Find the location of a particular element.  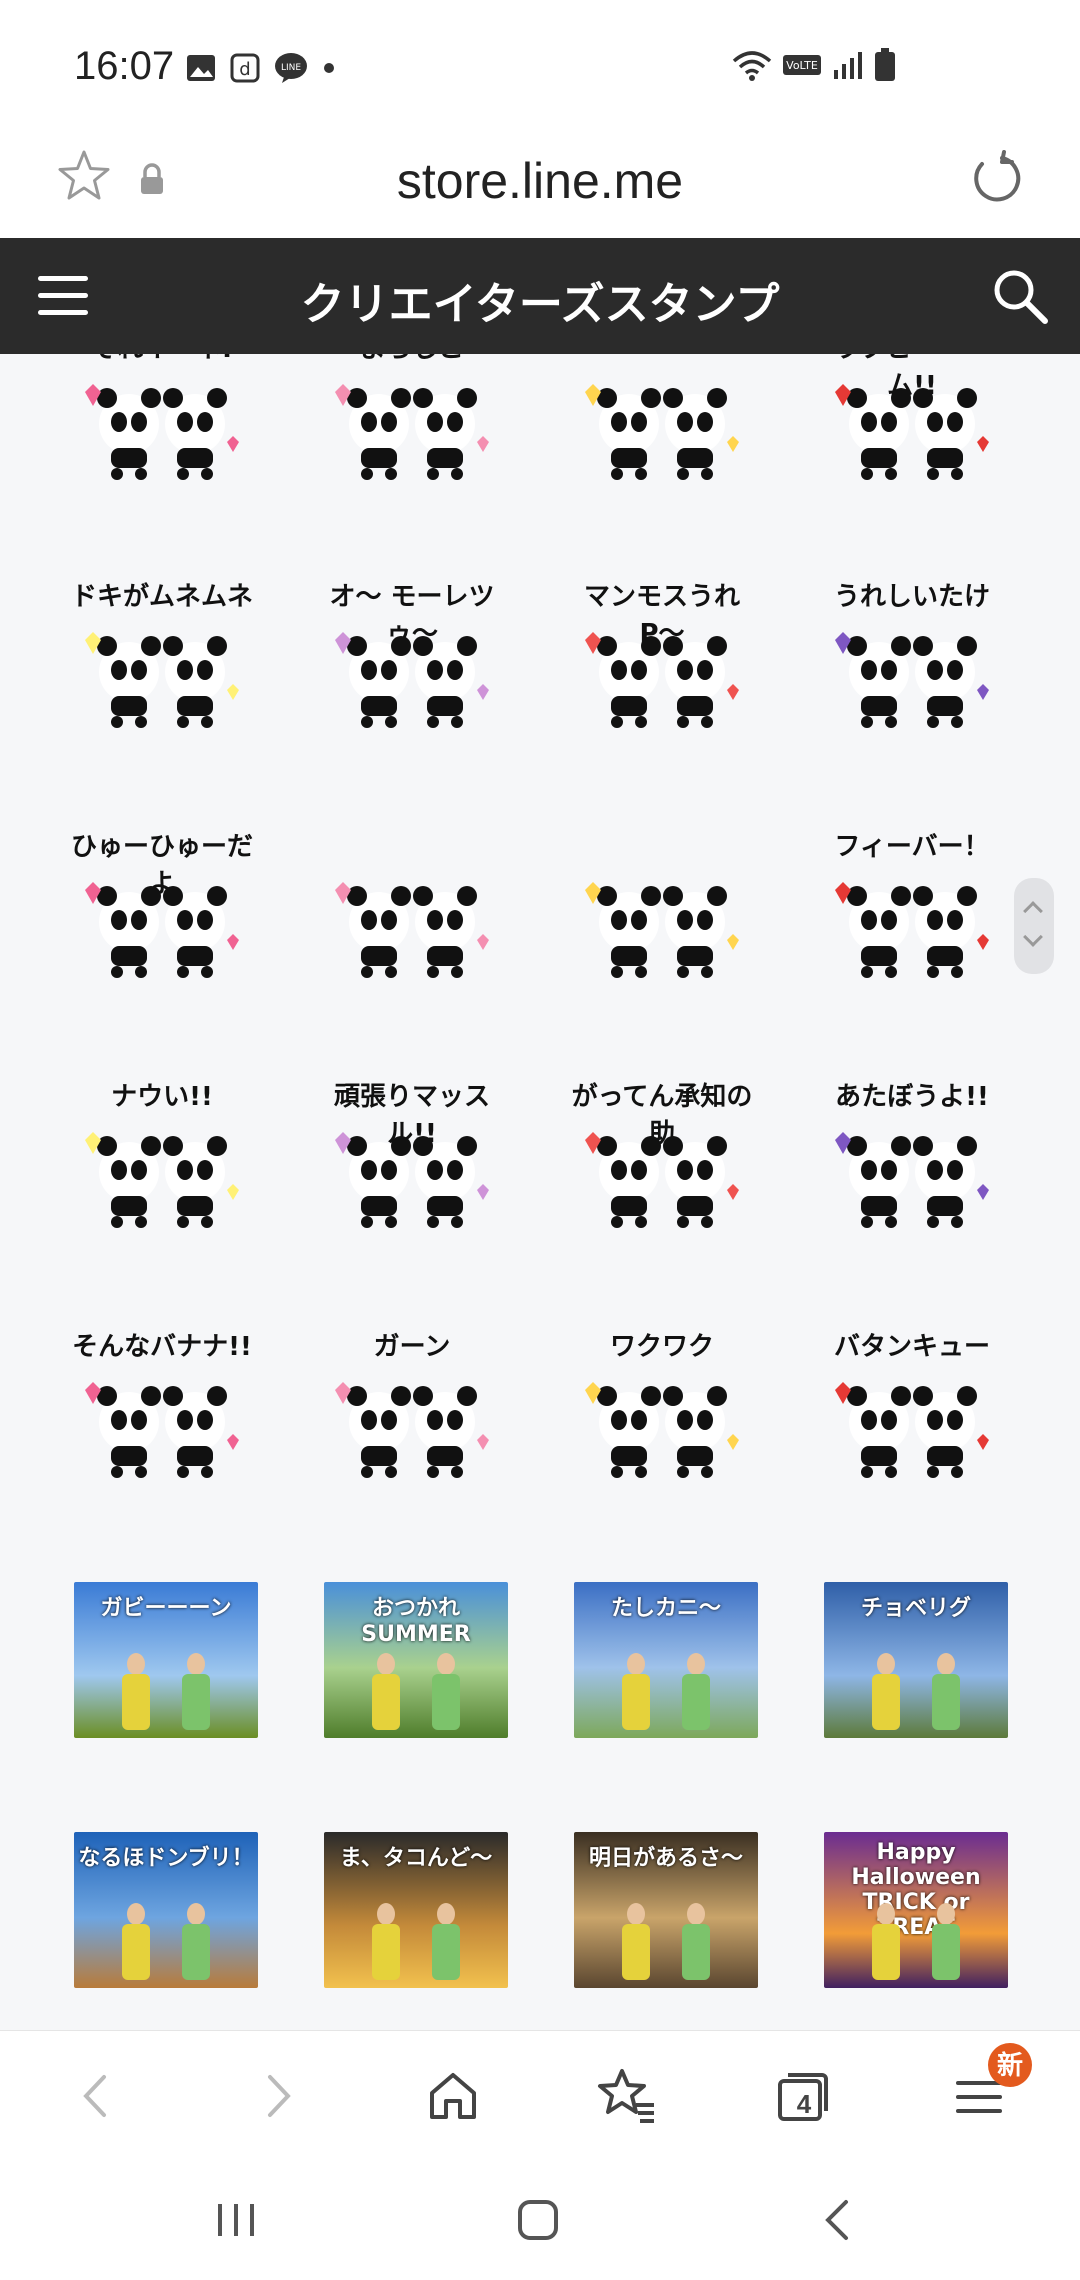

reload-icon is located at coordinates (996, 178).